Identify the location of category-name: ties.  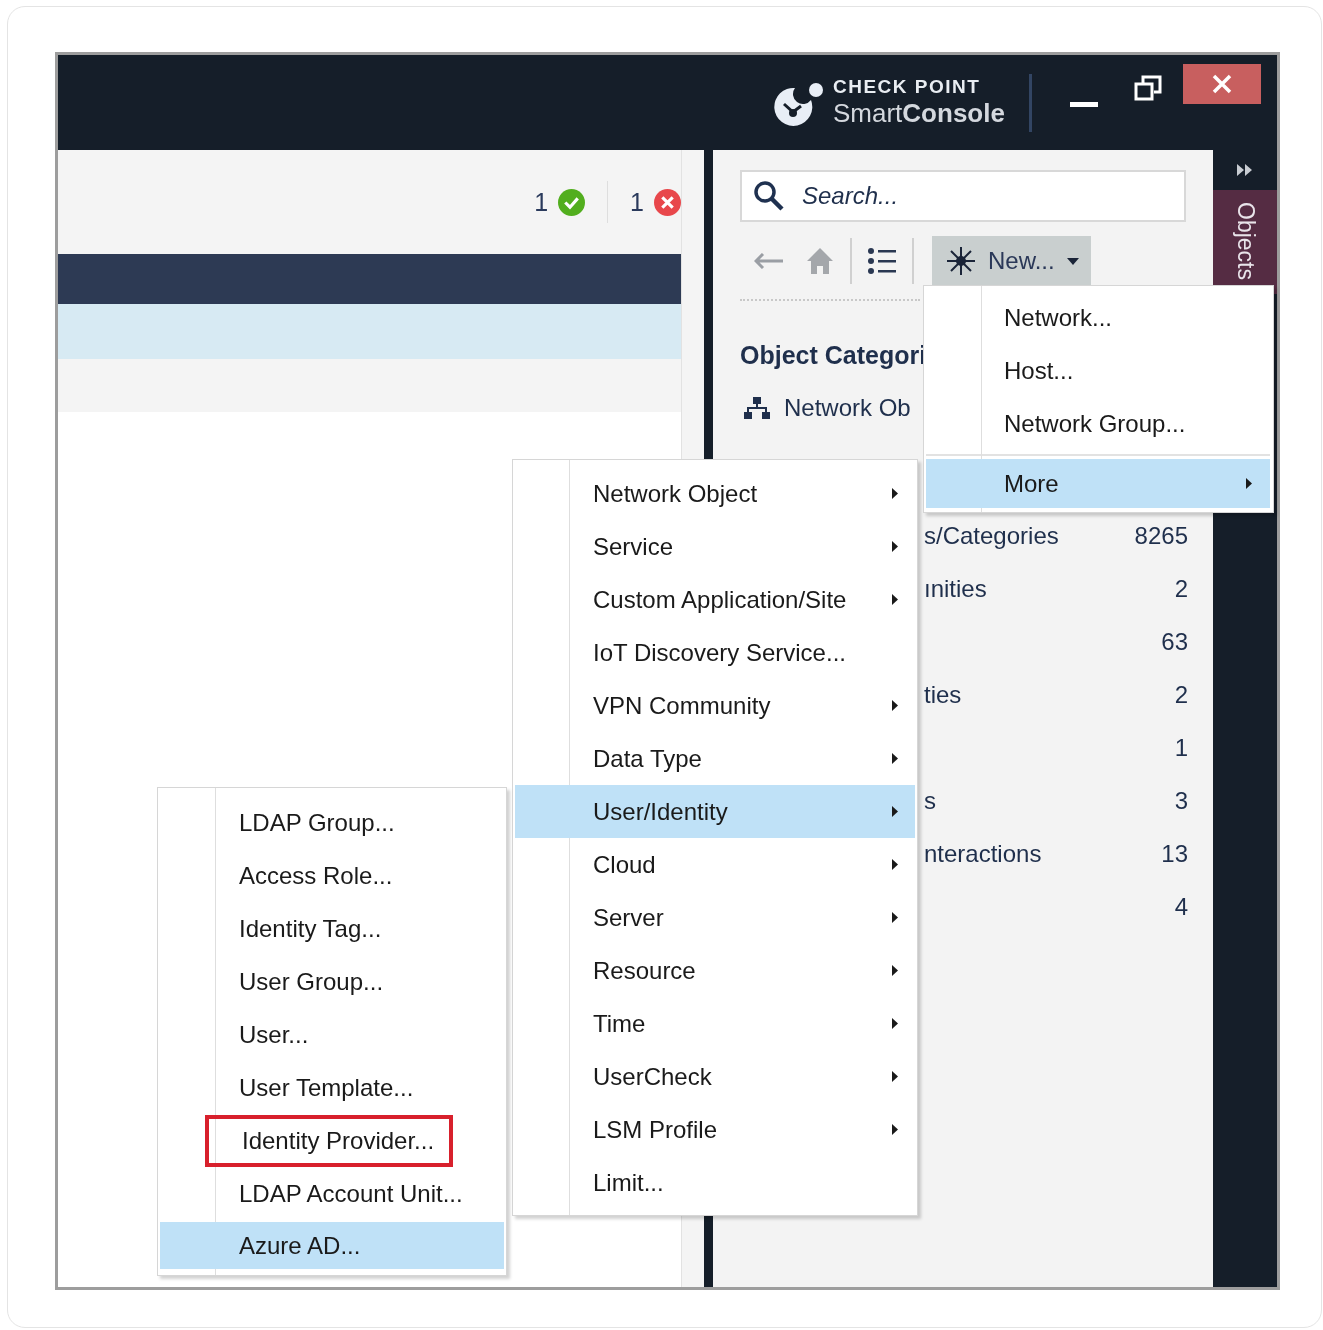
(943, 695).